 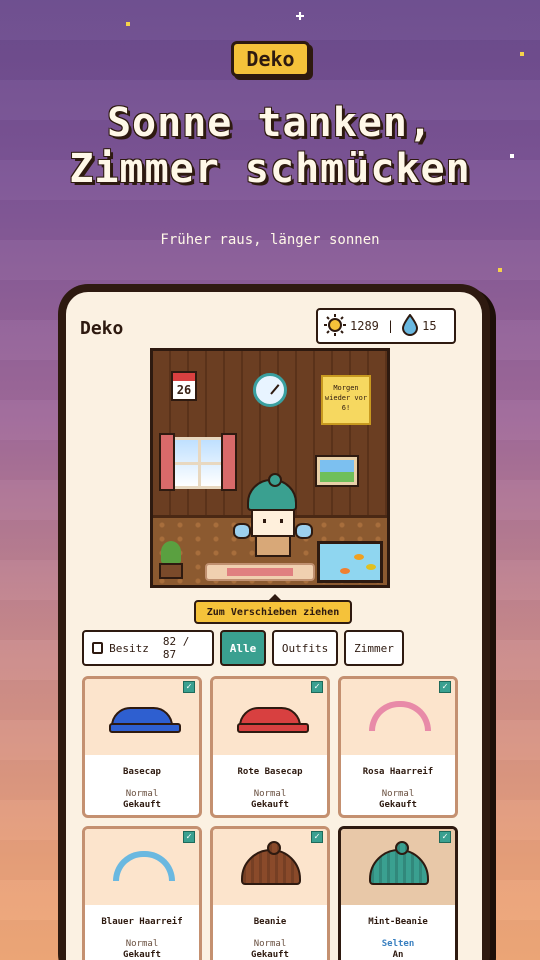 I want to click on water-count: 15, so click(x=429, y=326).